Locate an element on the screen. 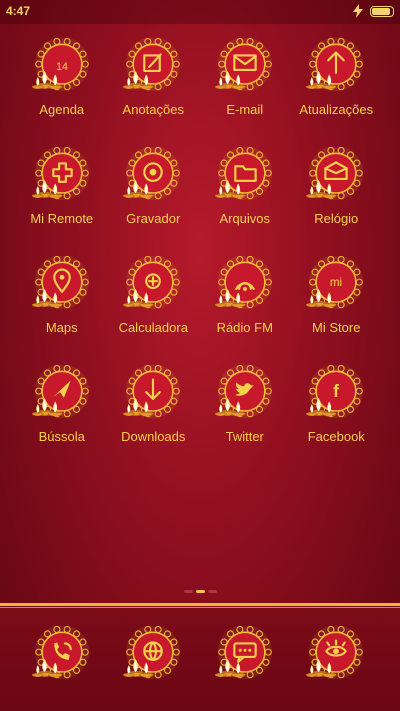 This screenshot has width=400, height=711. app-label: Maps is located at coordinates (61, 327).